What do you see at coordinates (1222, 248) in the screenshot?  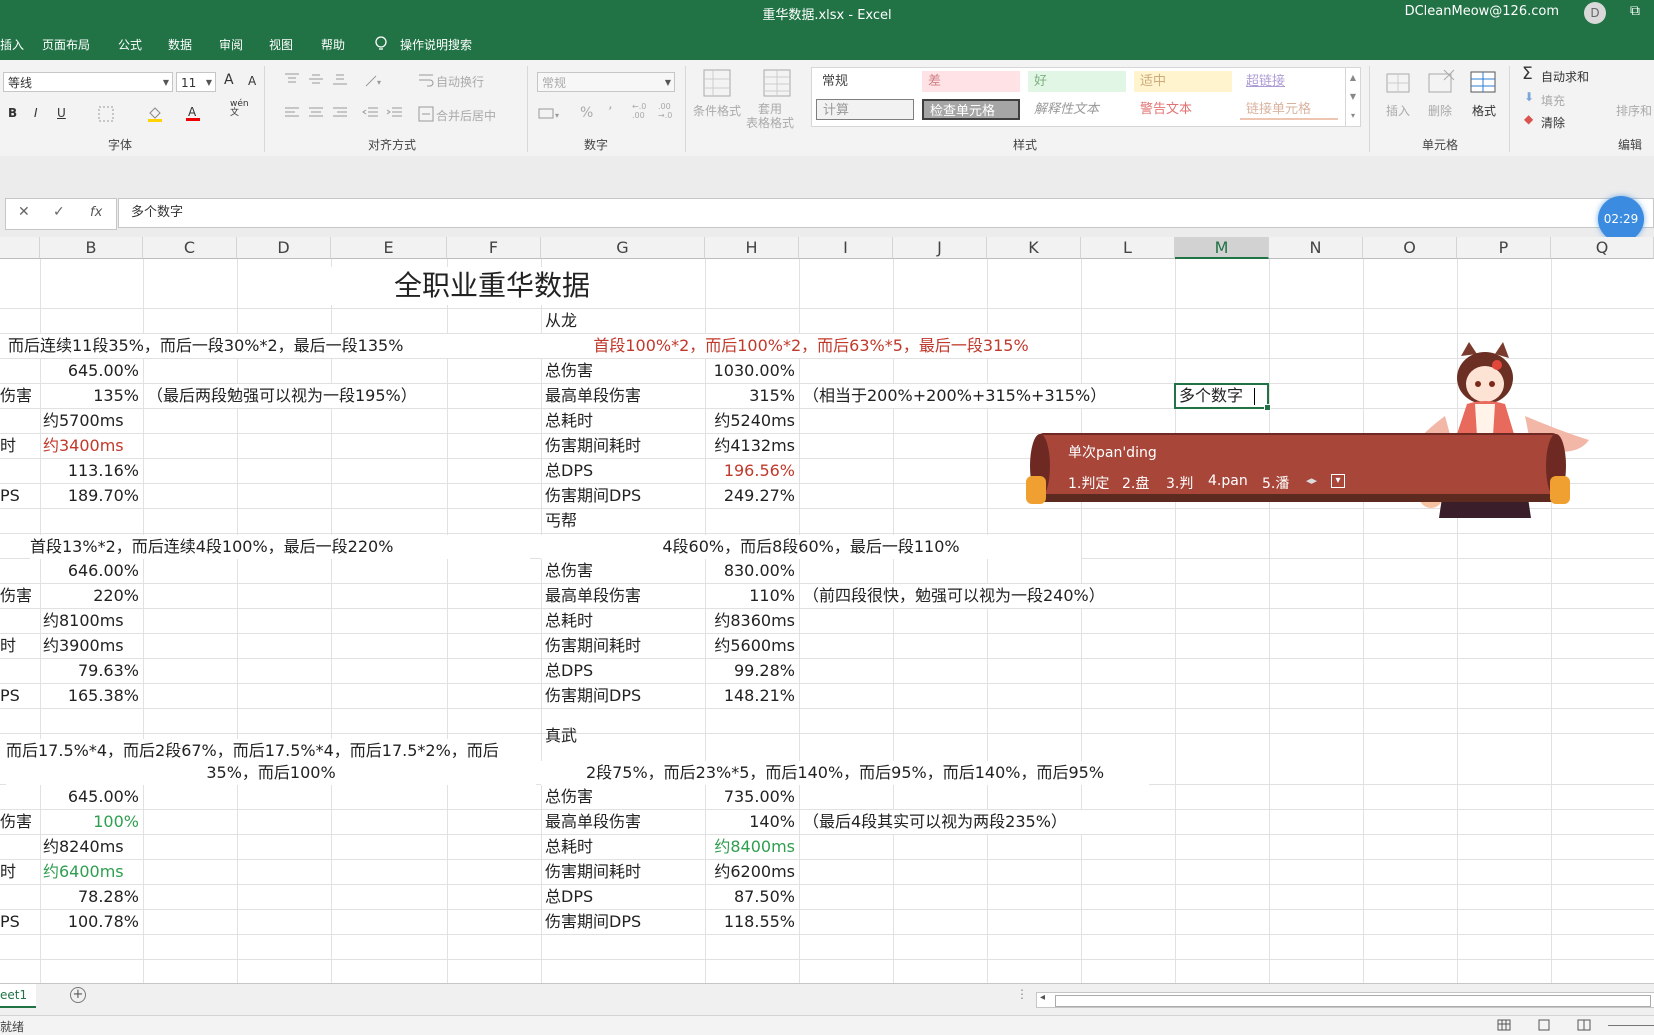 I see `column-header-selected: M` at bounding box center [1222, 248].